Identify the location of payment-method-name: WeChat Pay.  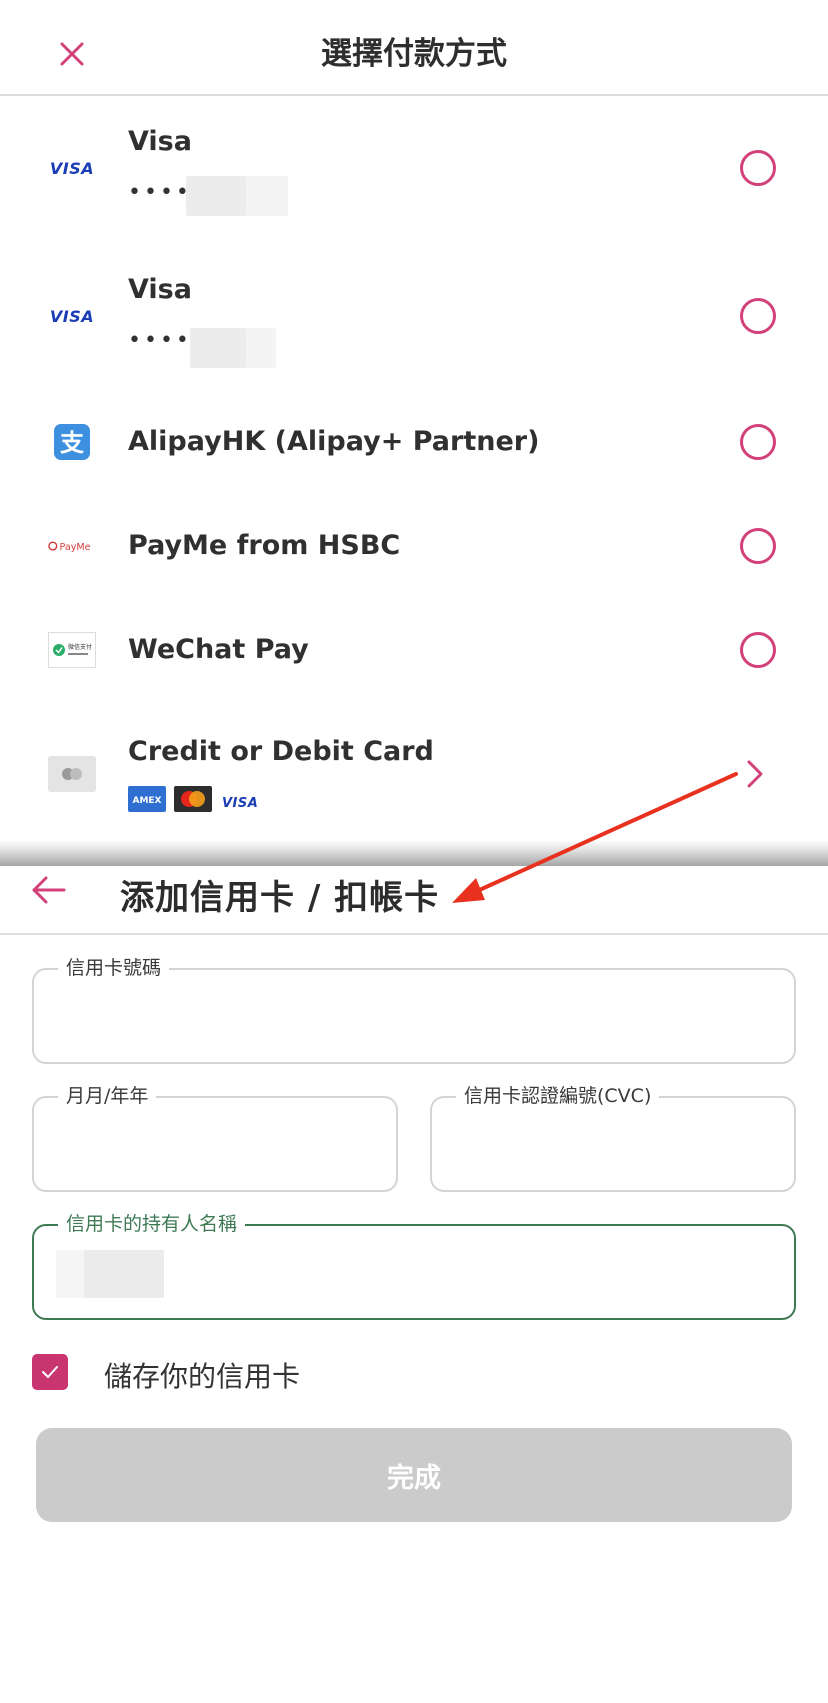
(218, 649).